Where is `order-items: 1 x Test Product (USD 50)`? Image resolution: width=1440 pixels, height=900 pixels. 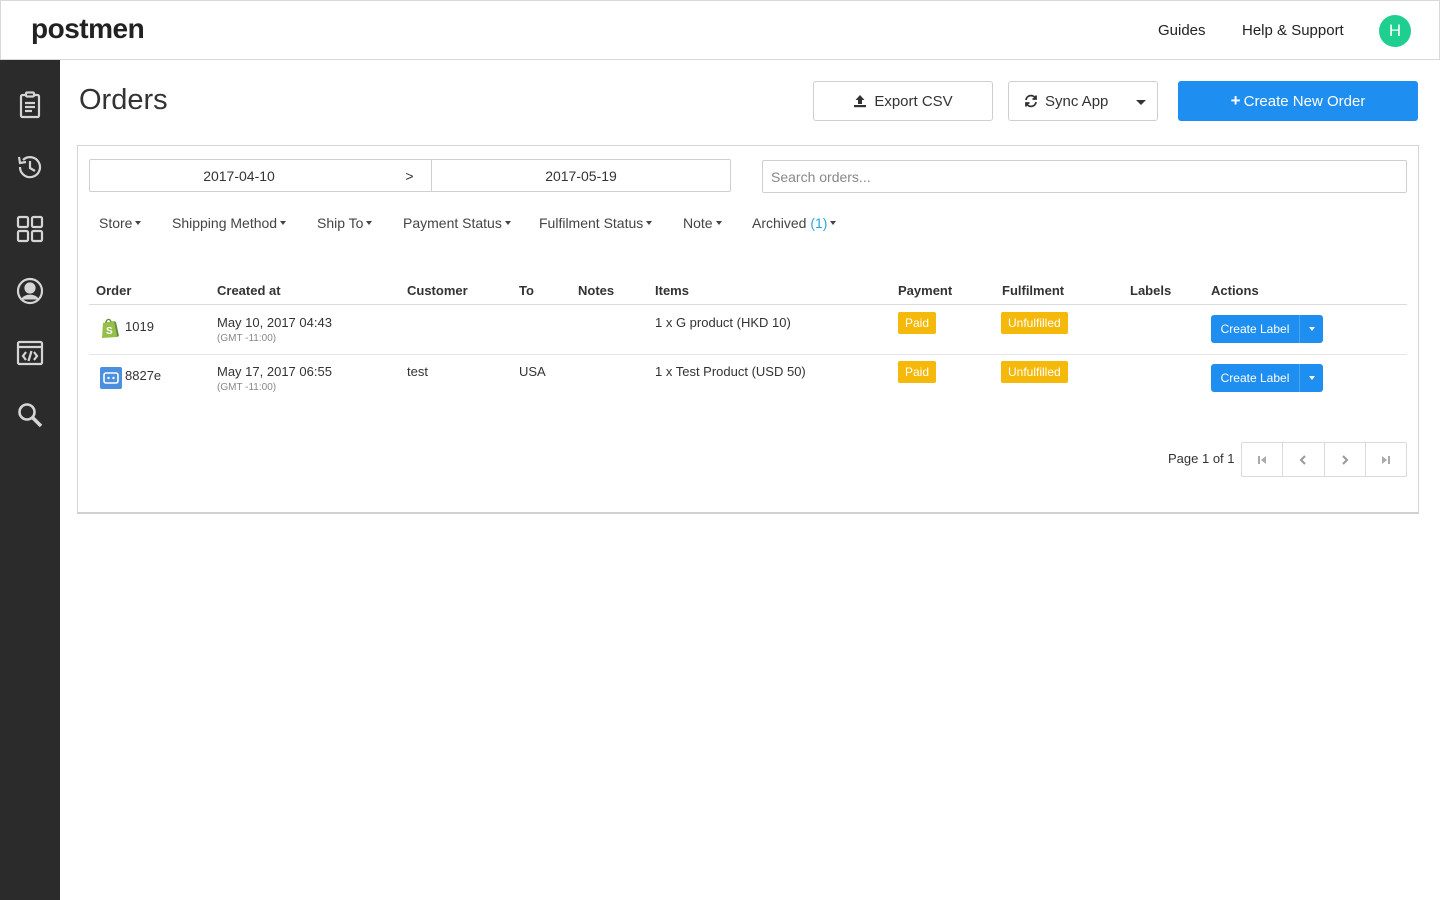
order-items: 1 x Test Product (USD 50) is located at coordinates (730, 371).